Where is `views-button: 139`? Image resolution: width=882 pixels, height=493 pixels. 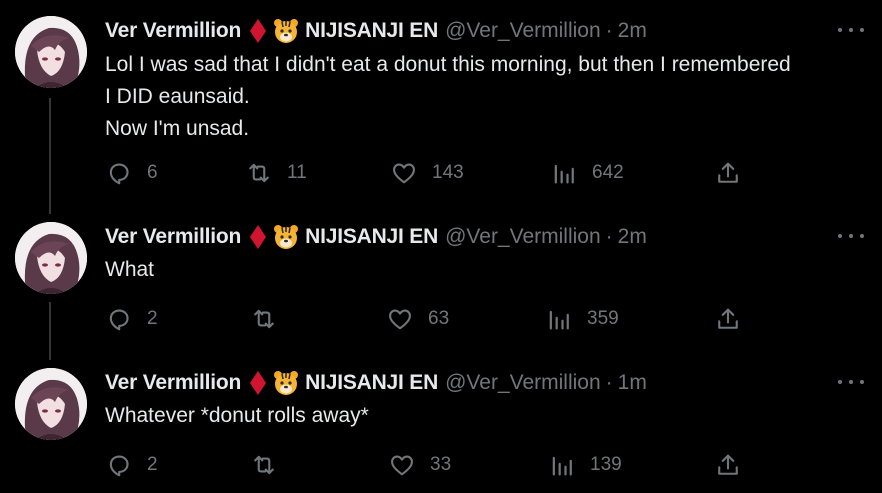 views-button: 139 is located at coordinates (585, 465).